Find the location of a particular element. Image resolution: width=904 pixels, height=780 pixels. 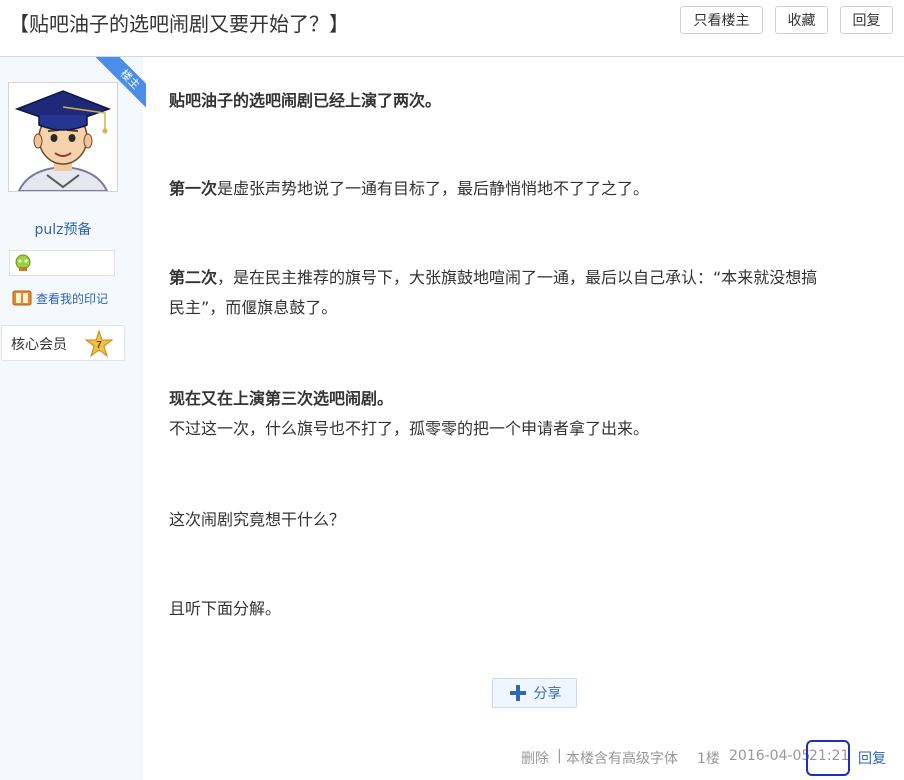

post-paragraph-5: 这次闹剧究竟想干什么？ is located at coordinates (257, 519).